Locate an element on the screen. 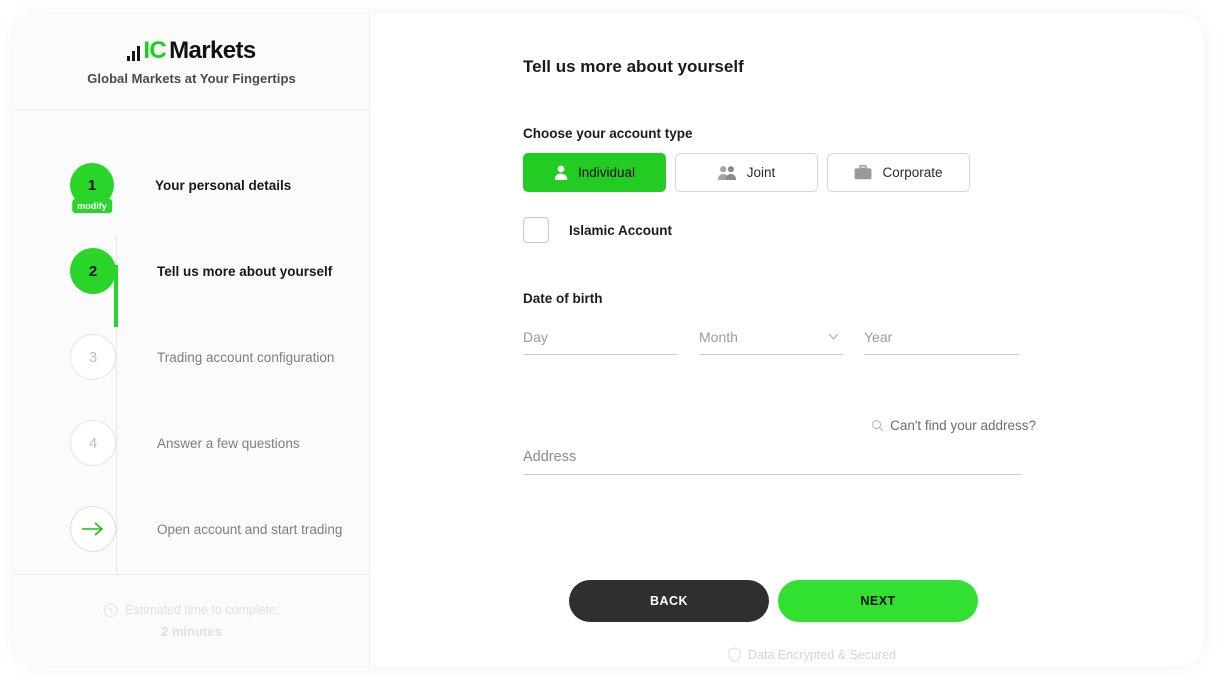 The width and height of the screenshot is (1218, 678). islamic-account-row: Islamic Account is located at coordinates (597, 230).